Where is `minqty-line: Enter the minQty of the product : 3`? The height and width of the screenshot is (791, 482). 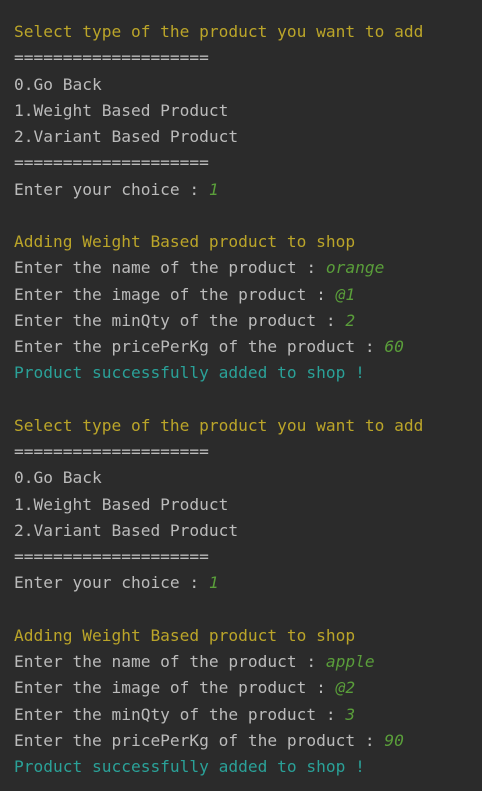 minqty-line: Enter the minQty of the product : 3 is located at coordinates (184, 715).